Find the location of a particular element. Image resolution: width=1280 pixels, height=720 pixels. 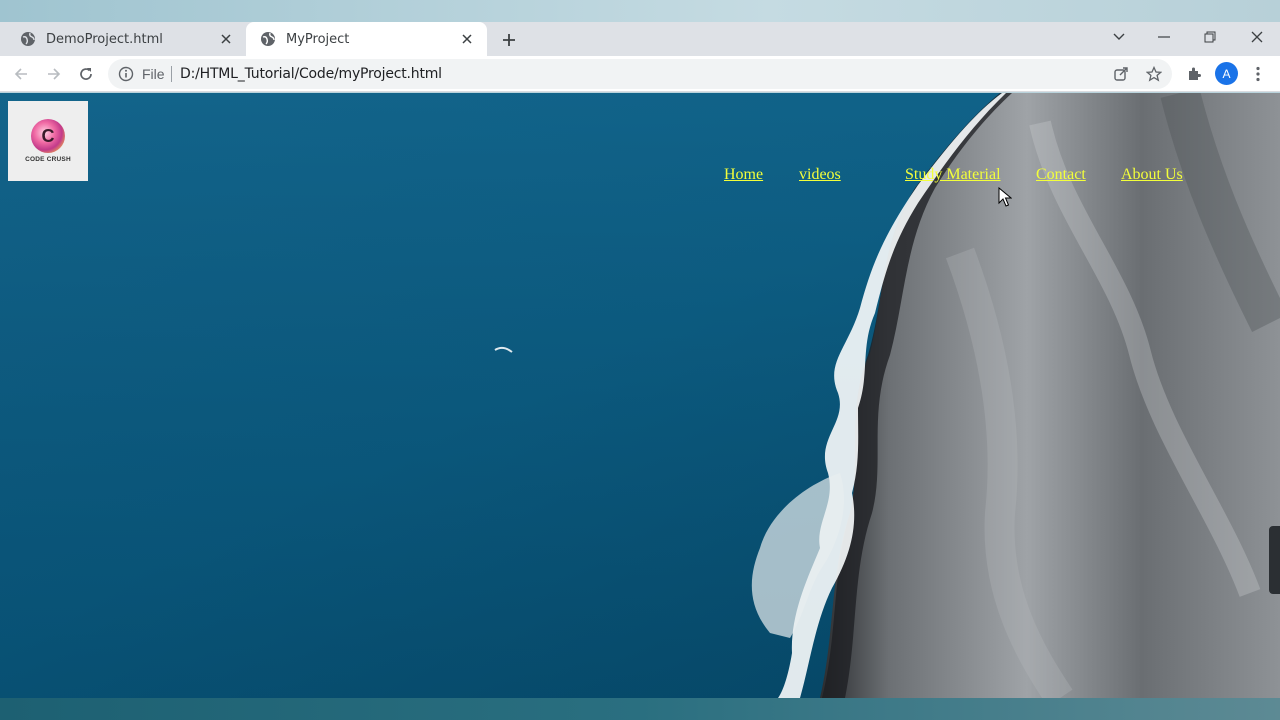

url-text: D:/HTML_Tutorial/Code/myProject.html is located at coordinates (311, 74).